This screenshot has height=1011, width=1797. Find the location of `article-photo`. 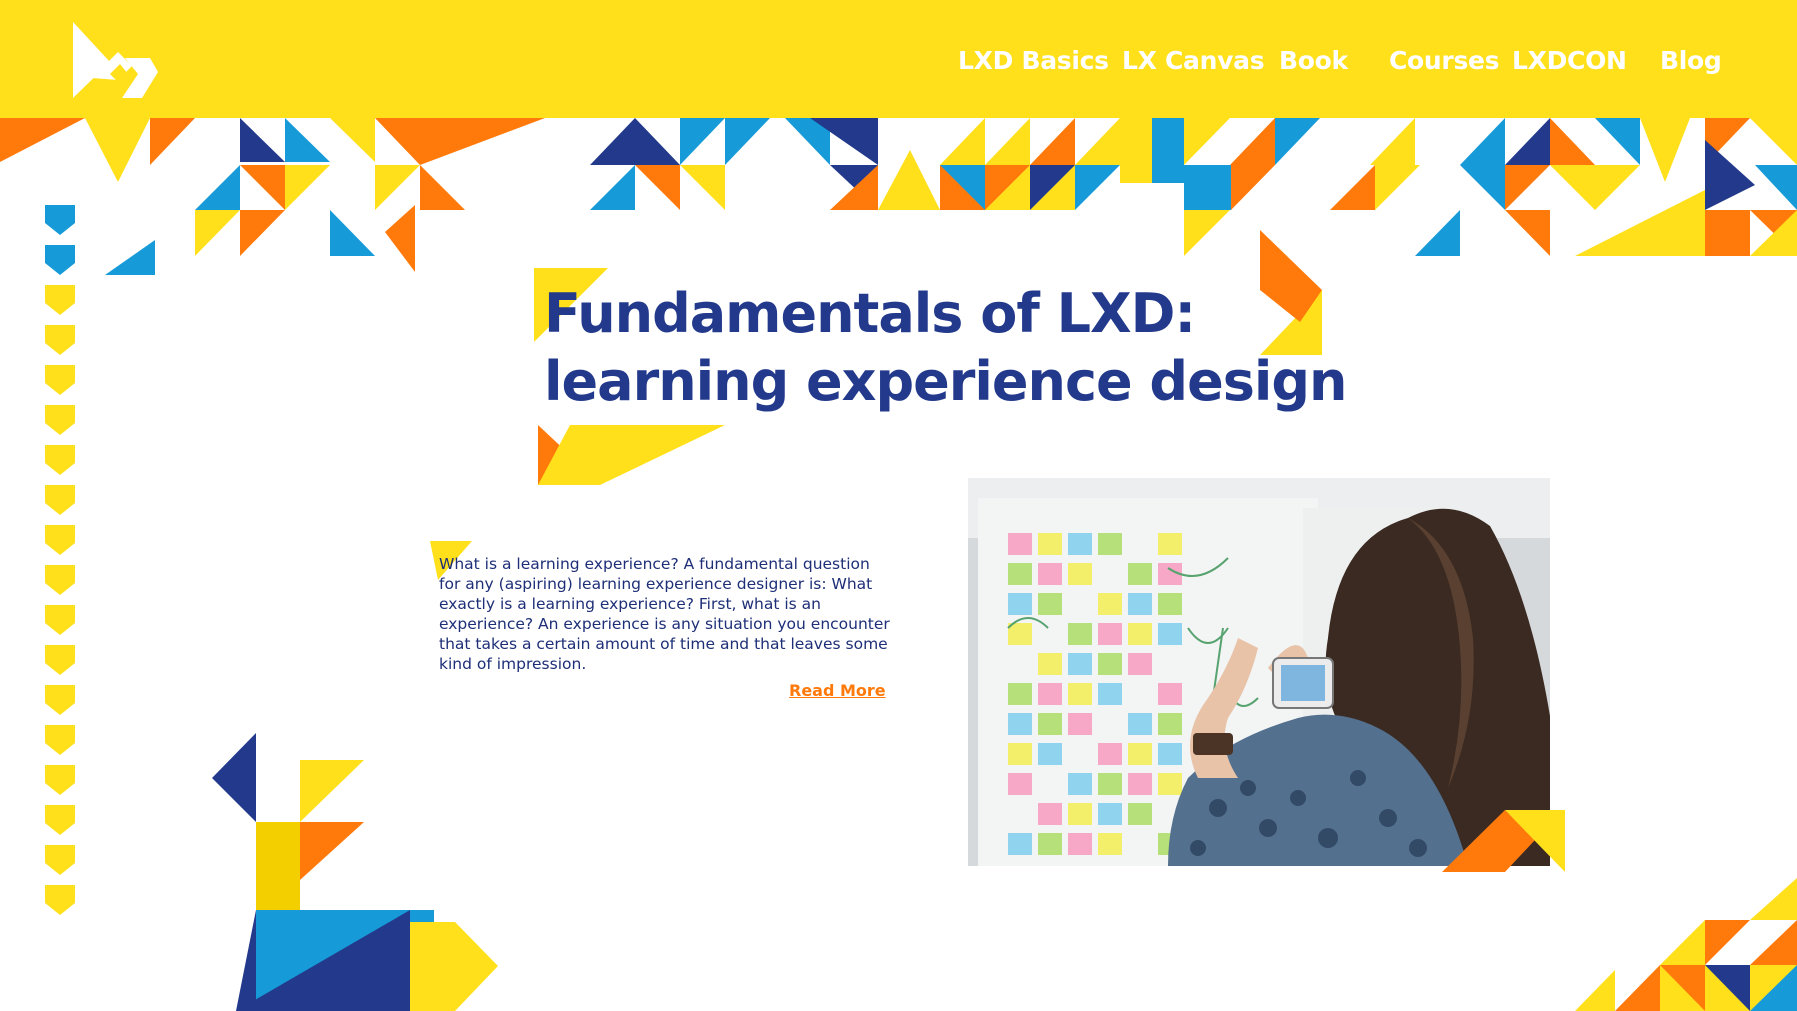

article-photo is located at coordinates (1259, 672).